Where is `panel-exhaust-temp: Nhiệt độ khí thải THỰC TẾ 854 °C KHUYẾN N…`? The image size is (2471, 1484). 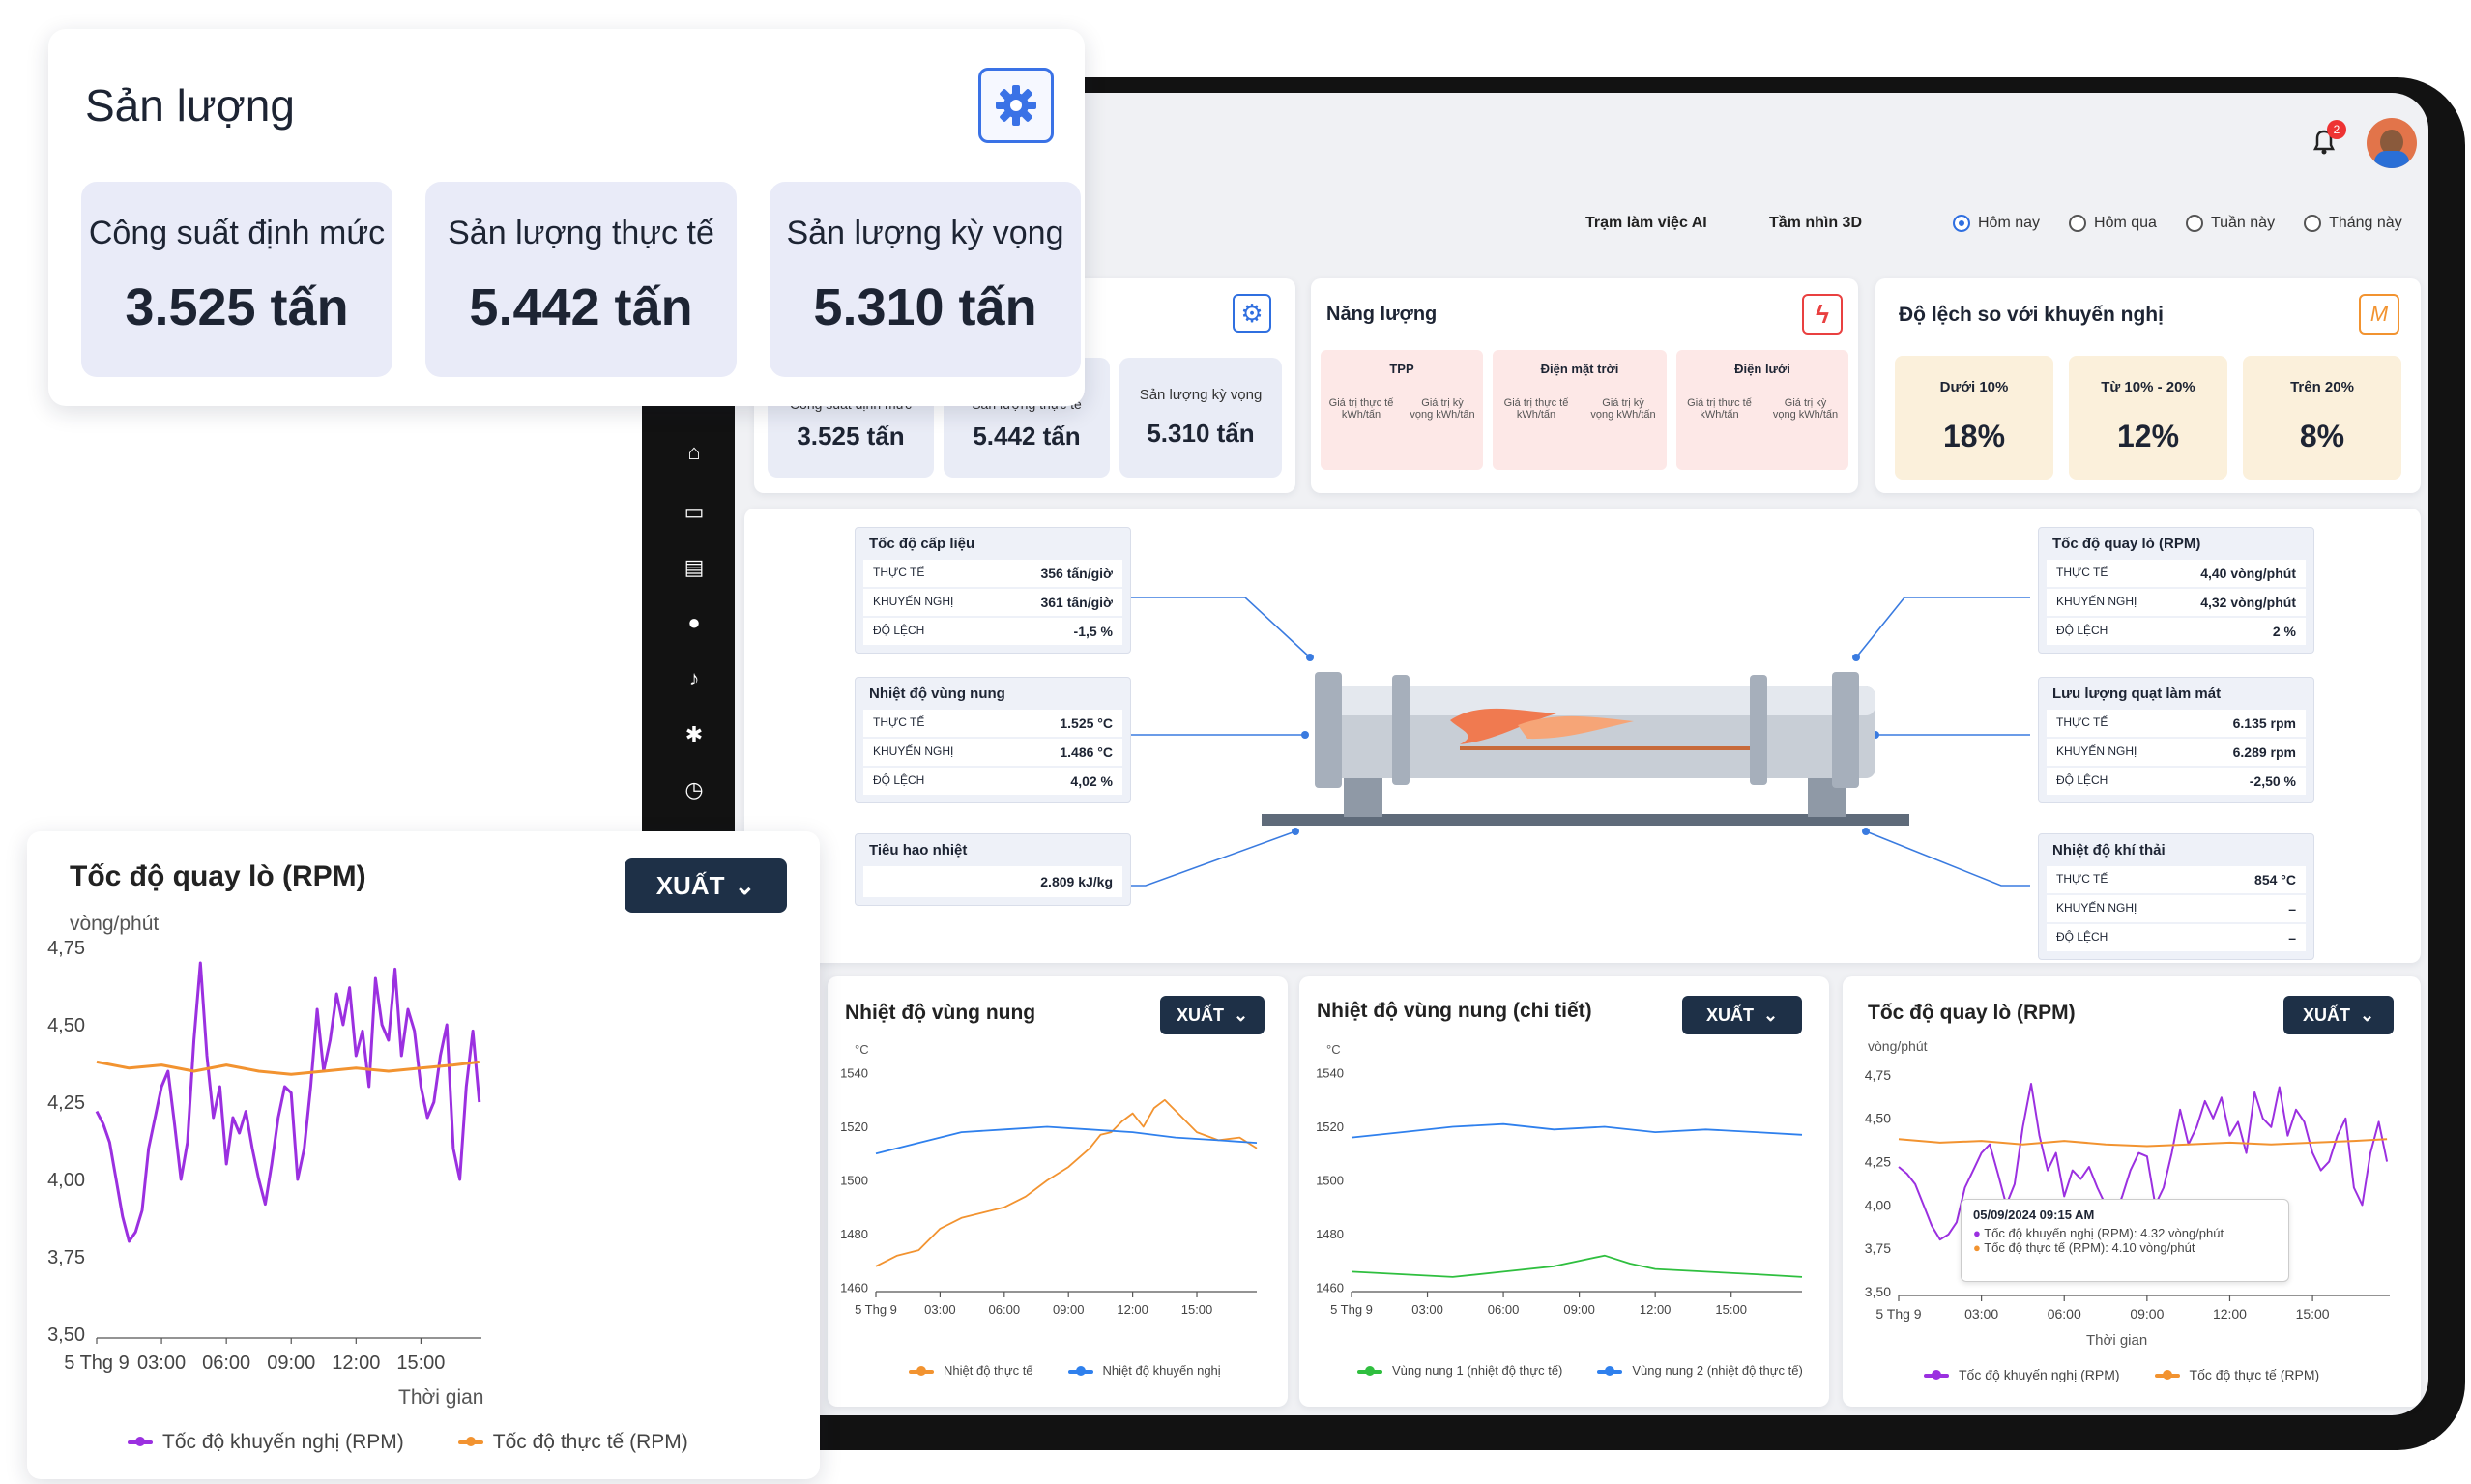
panel-exhaust-temp: Nhiệt độ khí thải THỰC TẾ 854 °C KHUYẾN N… is located at coordinates (2176, 897).